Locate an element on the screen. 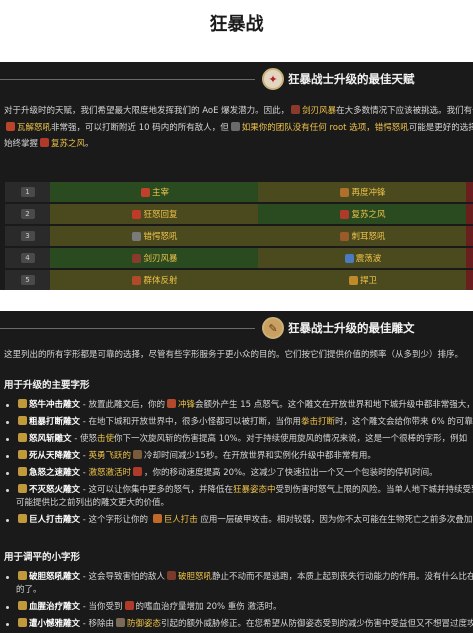  charge-icon is located at coordinates (171, 403).